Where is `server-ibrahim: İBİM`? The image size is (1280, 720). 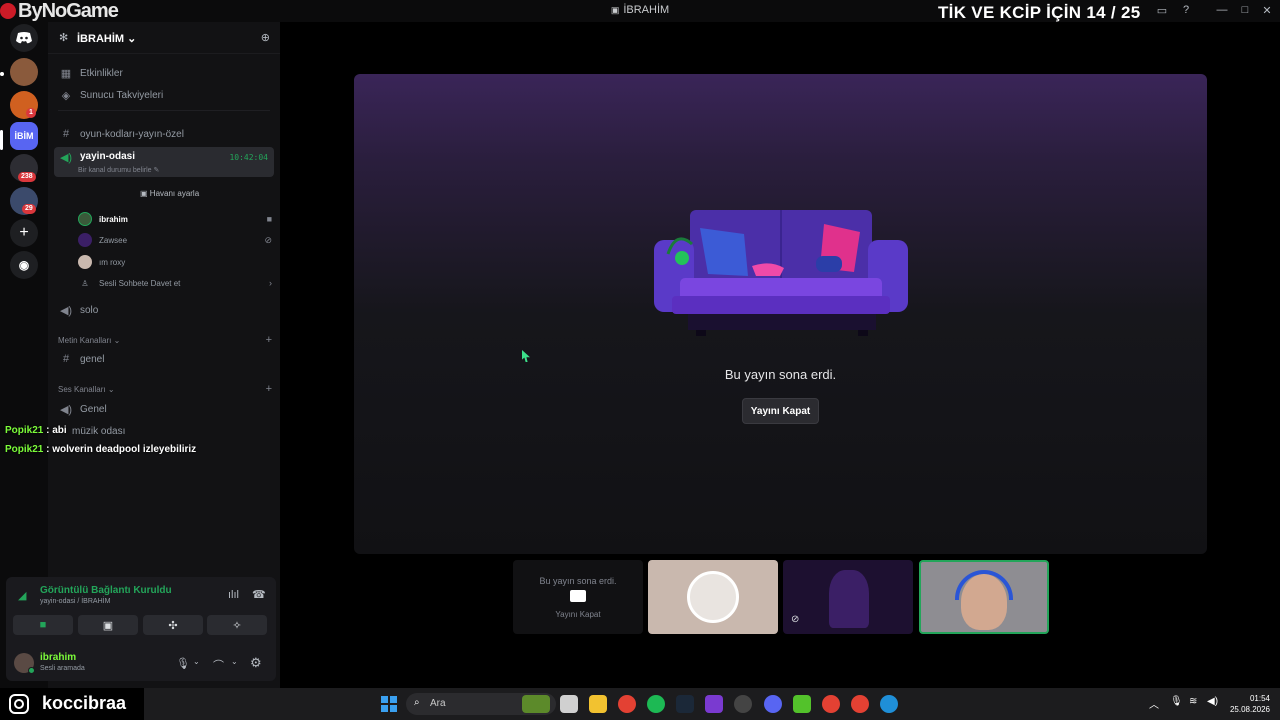 server-ibrahim: İBİM is located at coordinates (24, 136).